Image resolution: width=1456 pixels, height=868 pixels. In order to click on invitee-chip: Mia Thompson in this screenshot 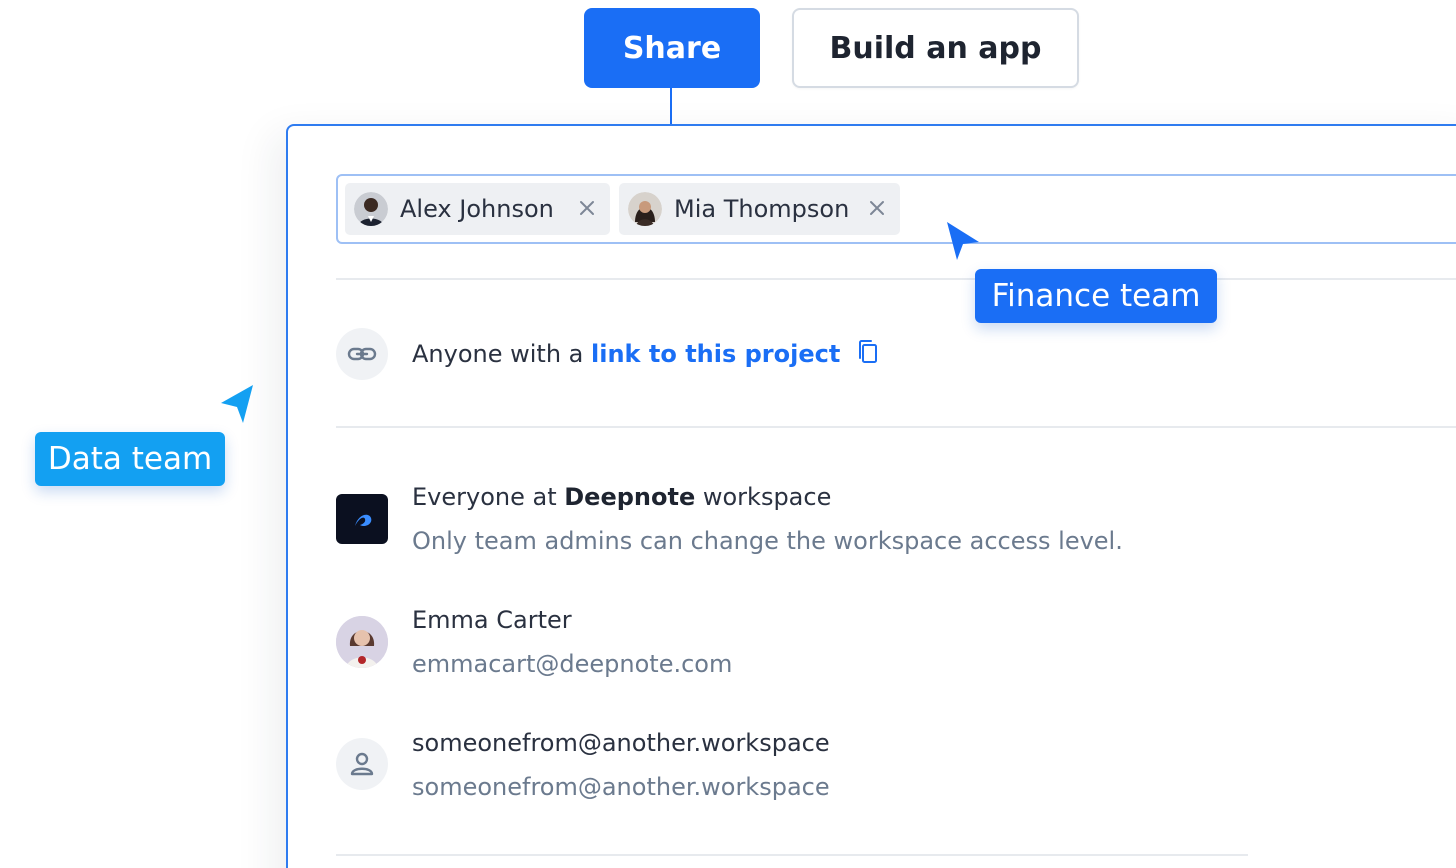, I will do `click(759, 209)`.